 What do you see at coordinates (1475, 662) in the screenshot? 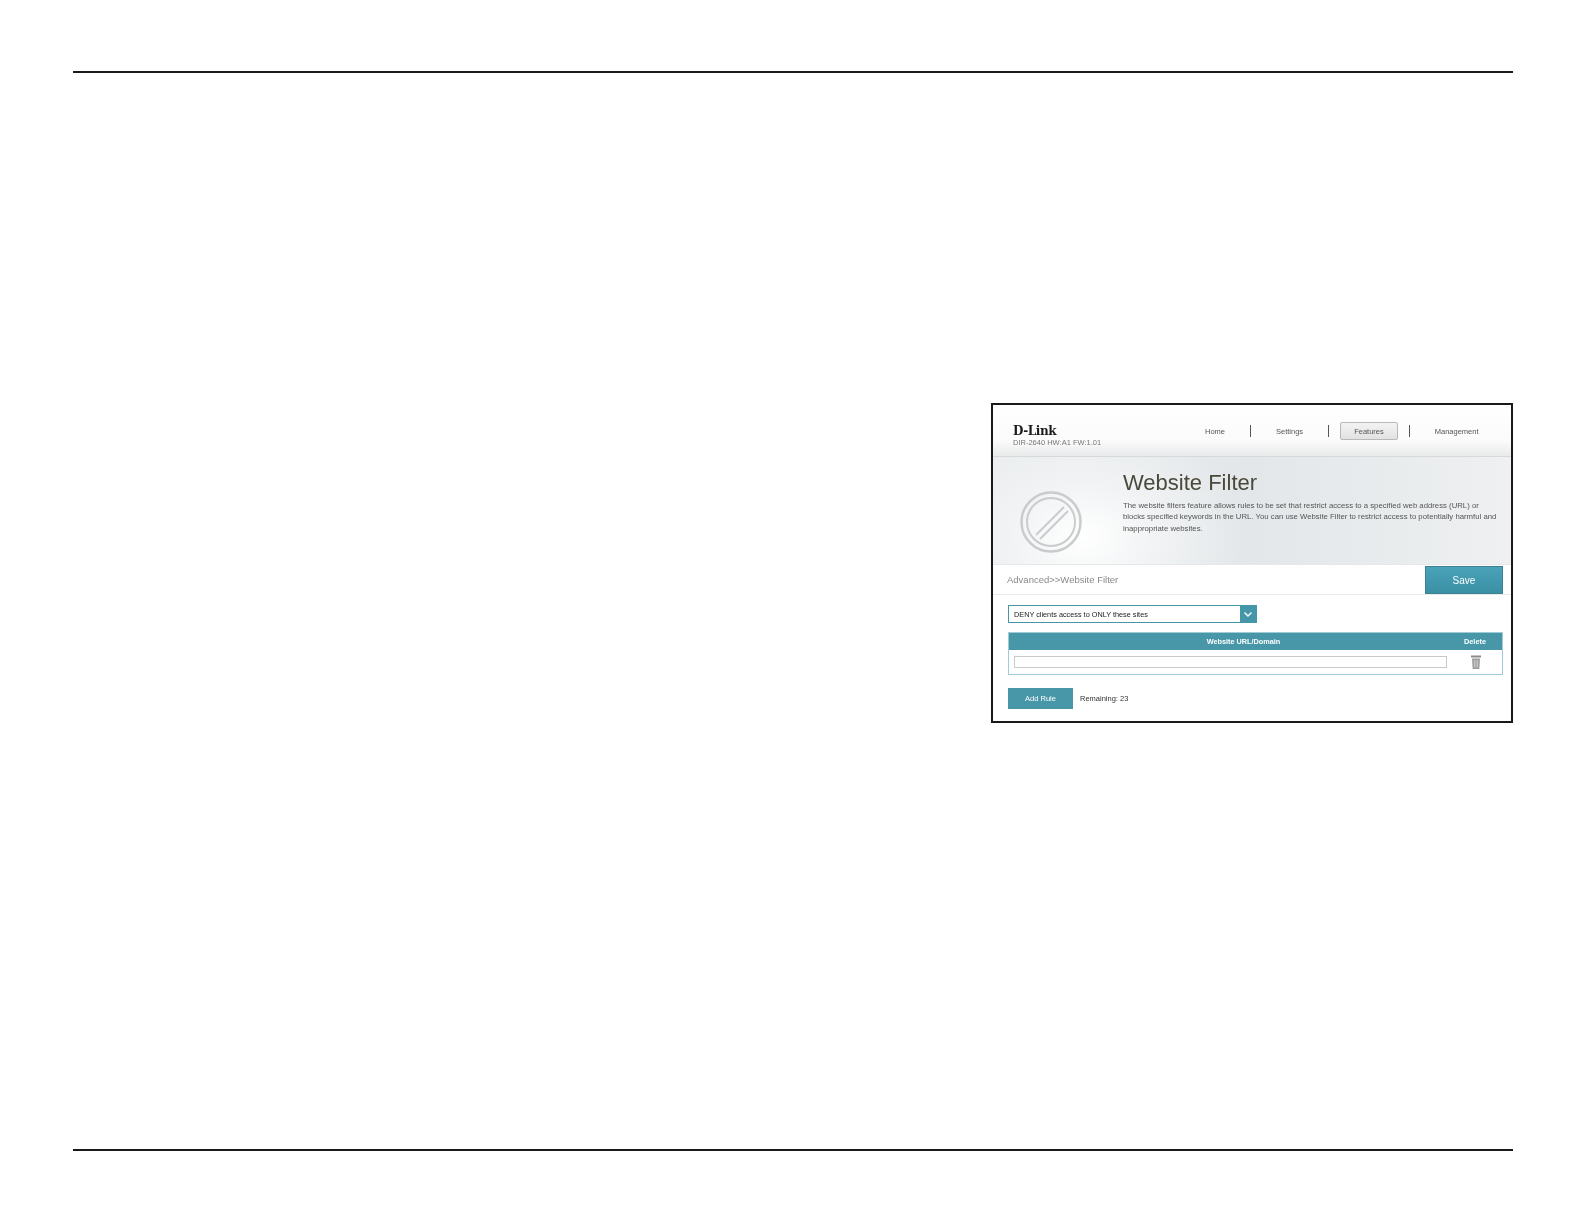
I see `trash-icon` at bounding box center [1475, 662].